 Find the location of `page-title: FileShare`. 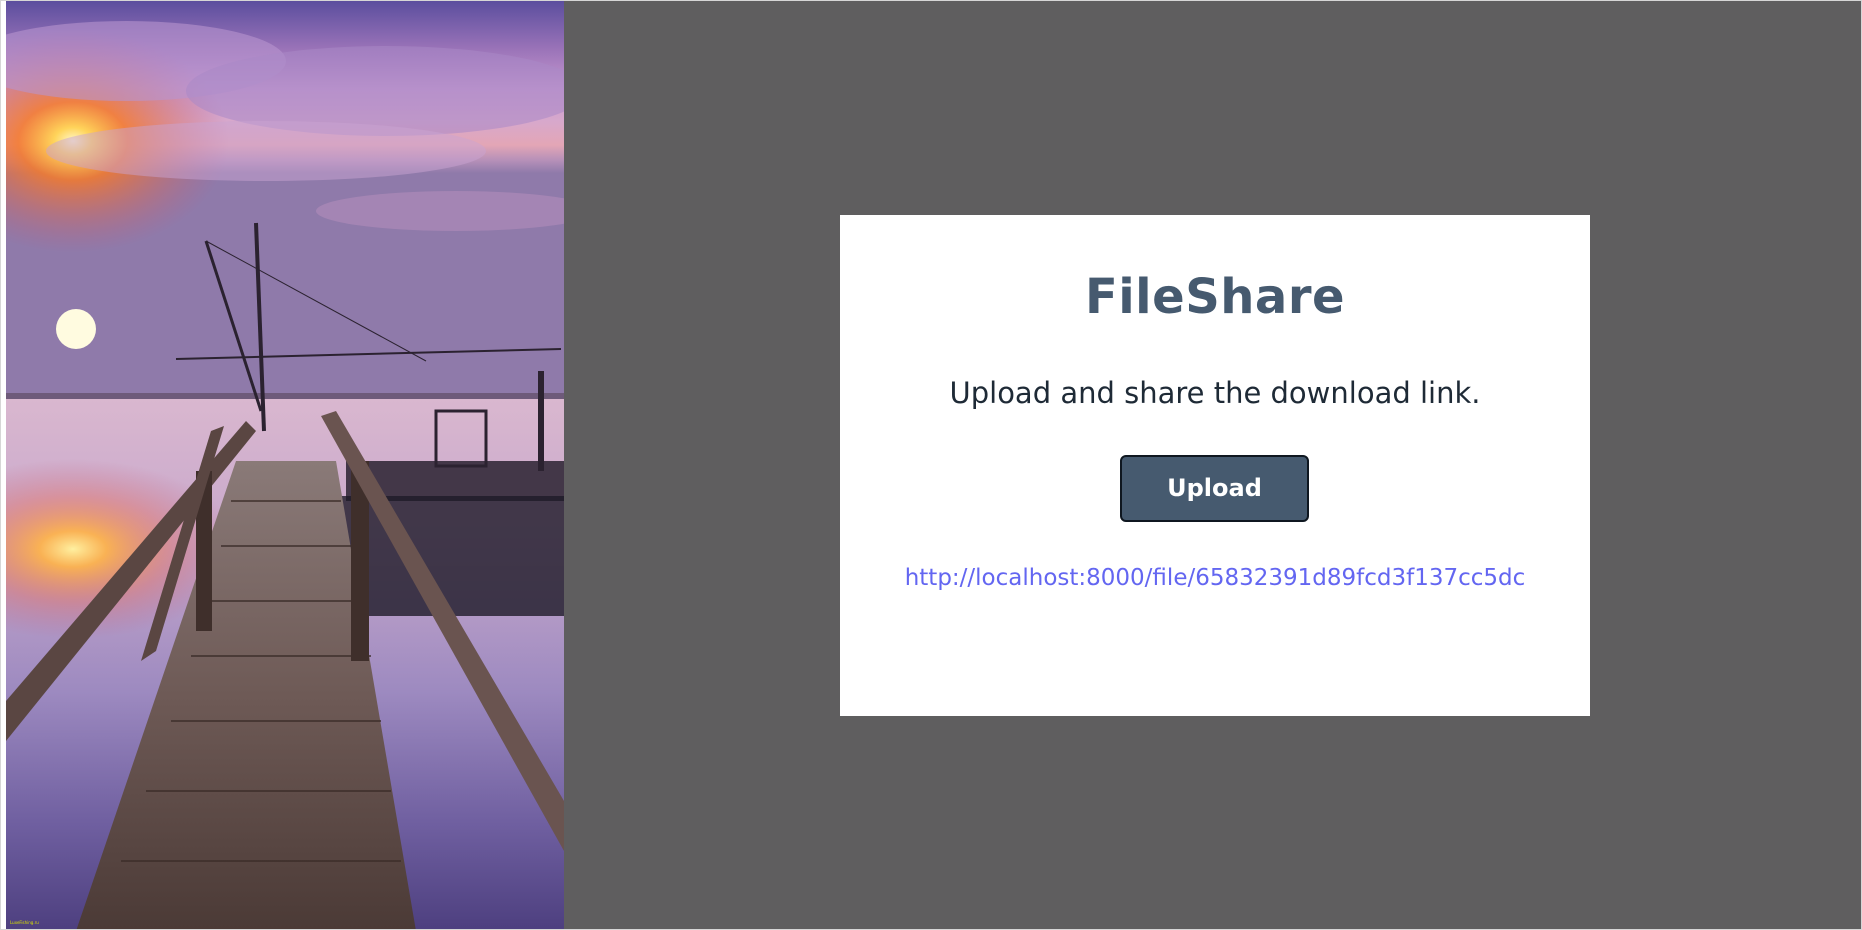

page-title: FileShare is located at coordinates (1215, 297).